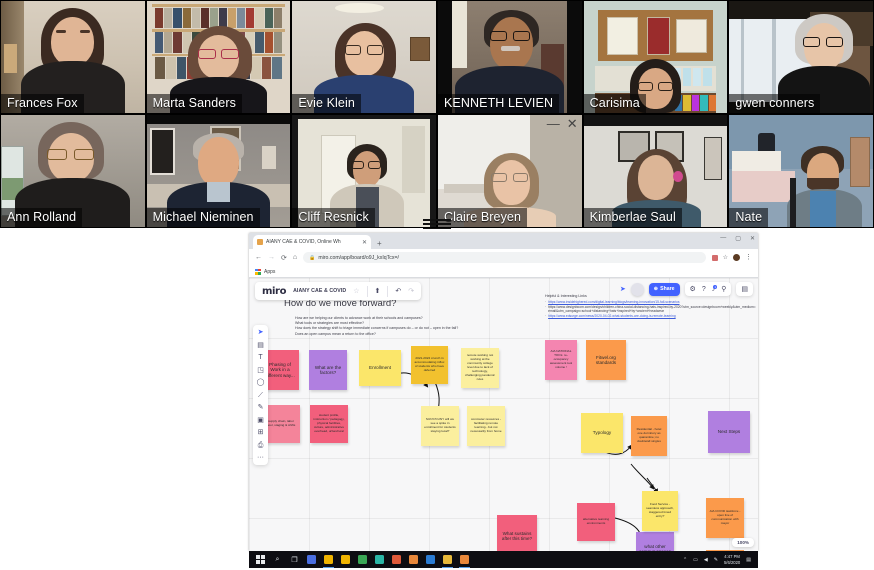  I want to click on board-name: AIANY CAE & COVID, so click(319, 291).